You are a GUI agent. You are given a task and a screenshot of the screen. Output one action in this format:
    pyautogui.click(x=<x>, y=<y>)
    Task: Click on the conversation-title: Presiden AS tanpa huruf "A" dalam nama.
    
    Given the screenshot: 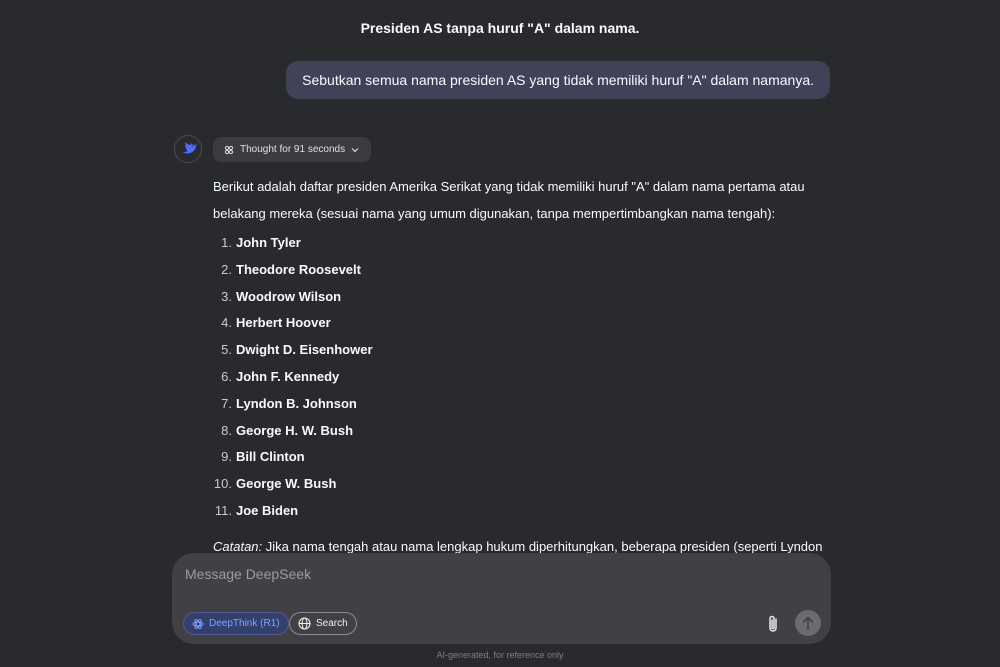 What is the action you would take?
    pyautogui.click(x=500, y=28)
    